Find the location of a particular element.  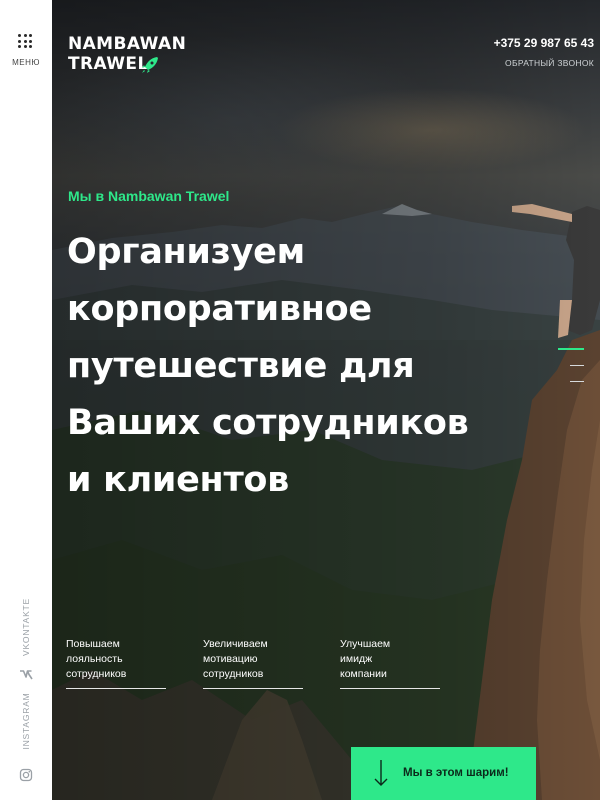

cta-button: Мы в этом шарим! is located at coordinates (443, 773).